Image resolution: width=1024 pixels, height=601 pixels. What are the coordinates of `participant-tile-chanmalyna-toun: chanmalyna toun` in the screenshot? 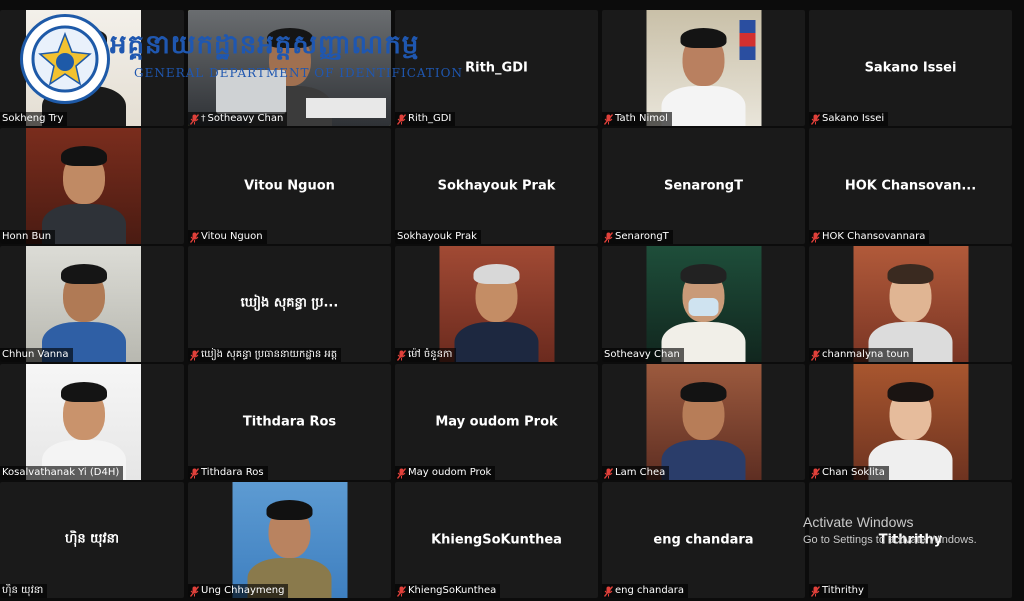 It's located at (910, 304).